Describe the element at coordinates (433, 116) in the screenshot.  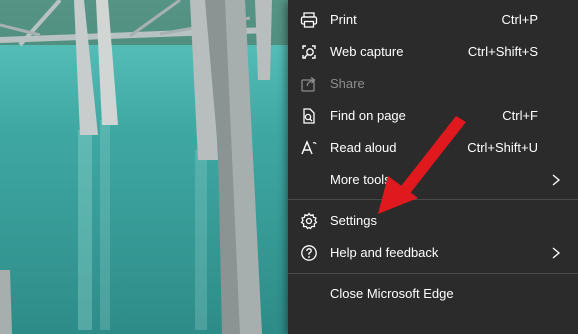
I see `menu-item-find-on-page: Find on page Ctrl+F` at that location.